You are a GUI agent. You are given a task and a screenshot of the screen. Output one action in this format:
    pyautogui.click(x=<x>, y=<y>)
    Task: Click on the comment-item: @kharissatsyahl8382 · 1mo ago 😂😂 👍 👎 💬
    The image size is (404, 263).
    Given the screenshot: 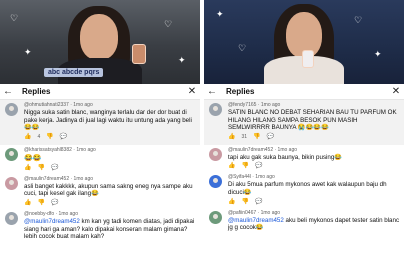 What is the action you would take?
    pyautogui.click(x=100, y=159)
    